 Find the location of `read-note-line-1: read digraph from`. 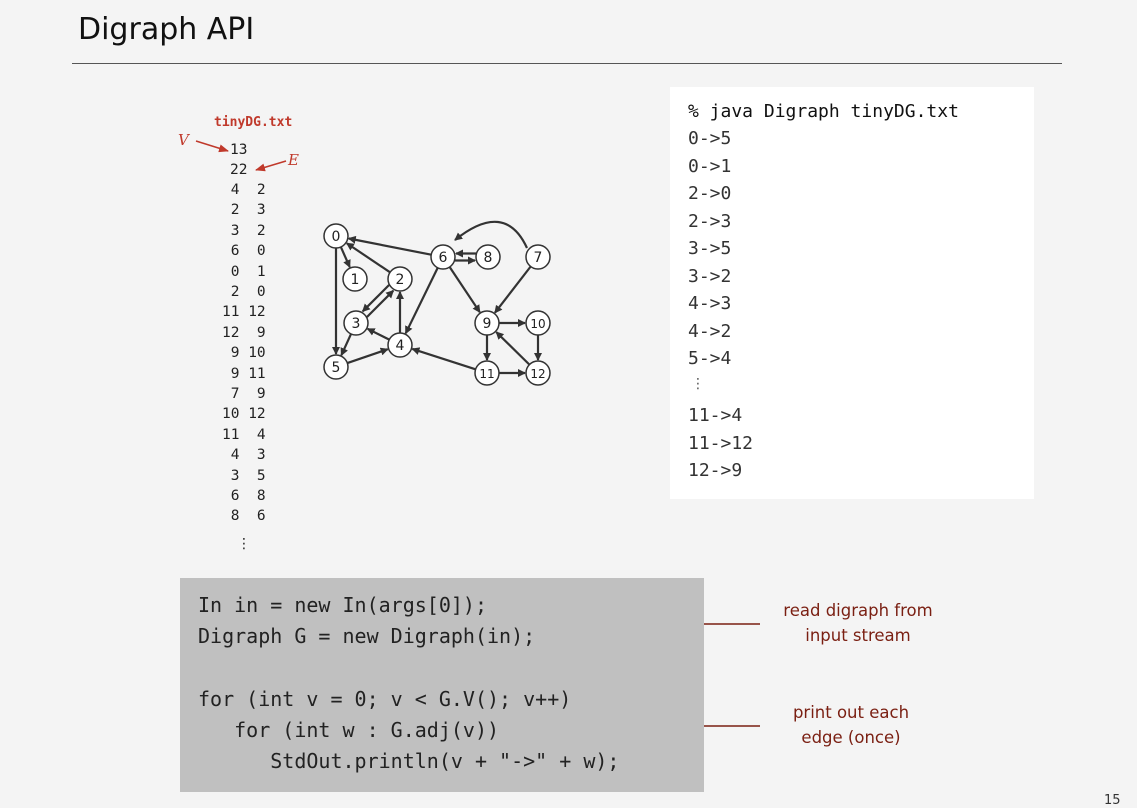

read-note-line-1: read digraph from is located at coordinates (858, 610).